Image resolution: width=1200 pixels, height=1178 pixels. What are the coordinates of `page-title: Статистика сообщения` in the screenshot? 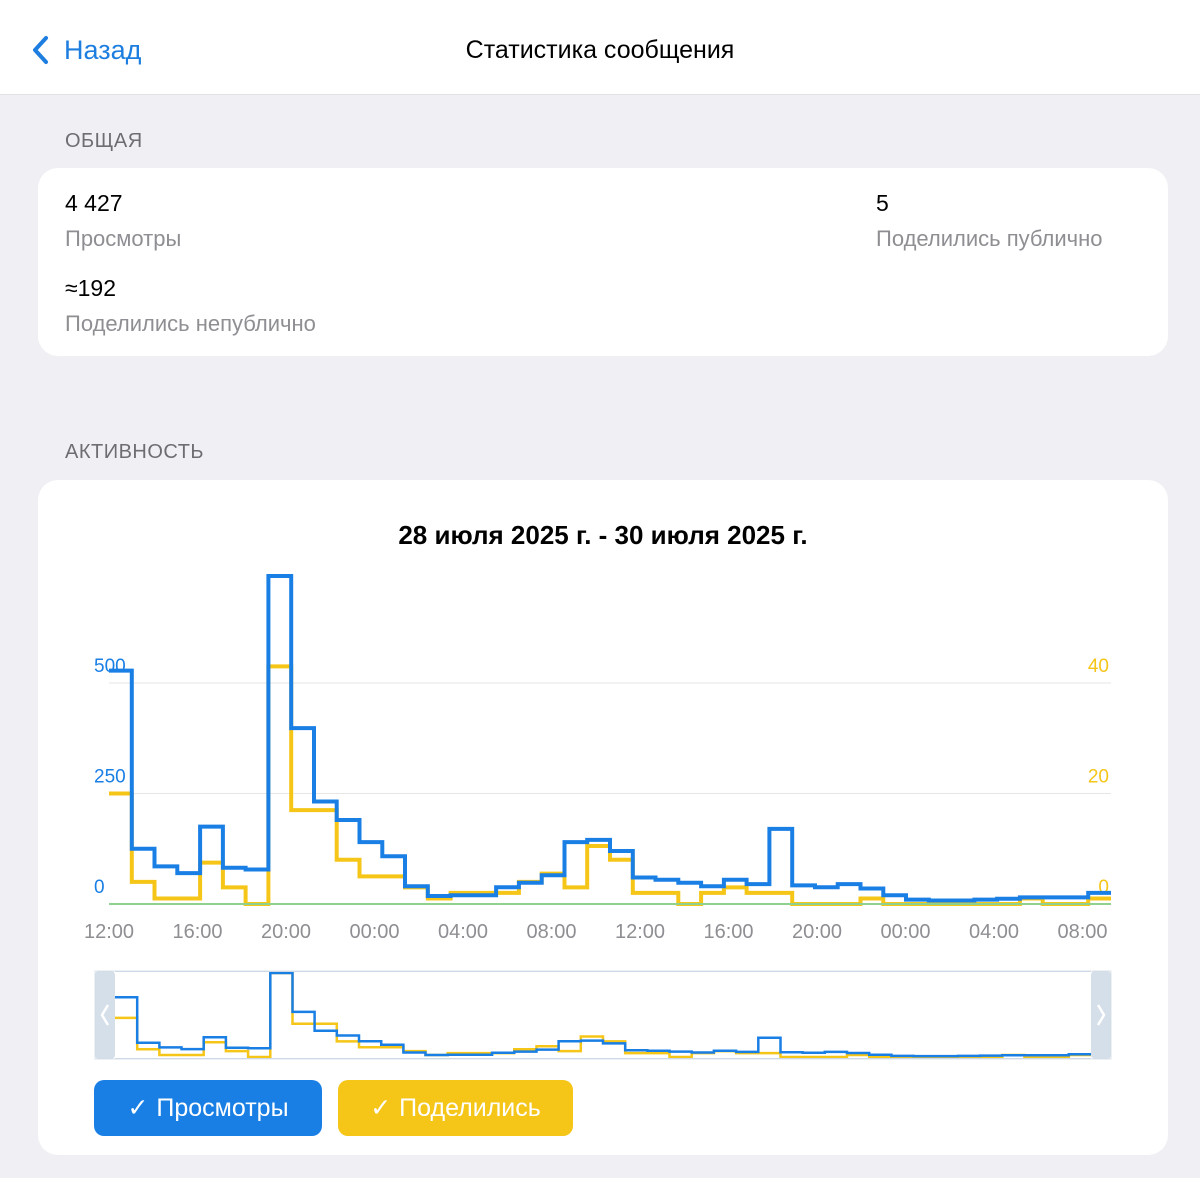 It's located at (600, 50).